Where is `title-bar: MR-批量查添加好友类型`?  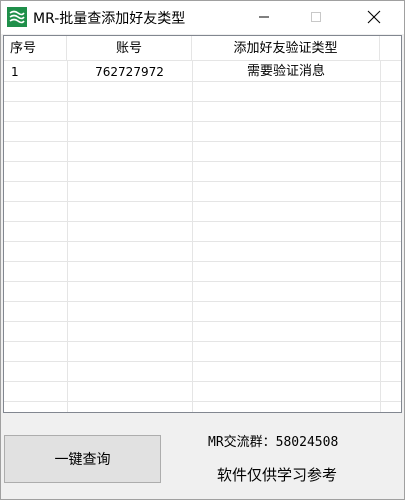 title-bar: MR-批量查添加好友类型 is located at coordinates (202, 17).